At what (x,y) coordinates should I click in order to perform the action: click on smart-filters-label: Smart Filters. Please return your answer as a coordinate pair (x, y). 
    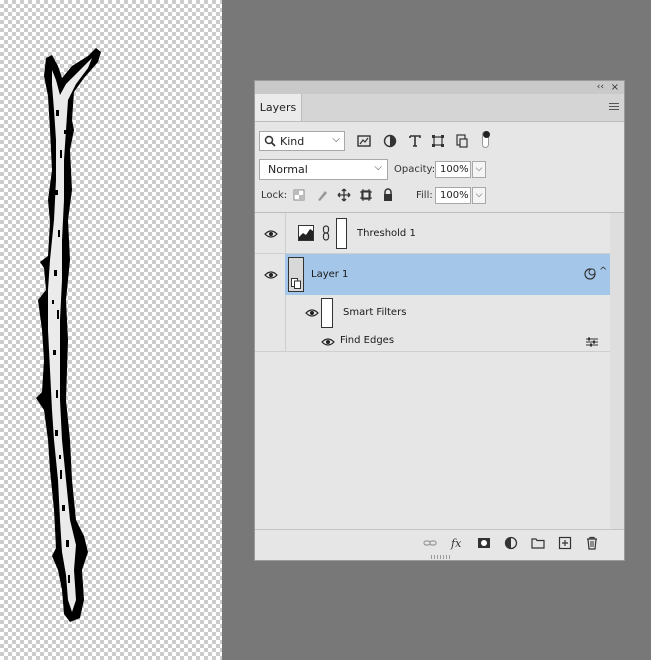
    Looking at the image, I should click on (374, 312).